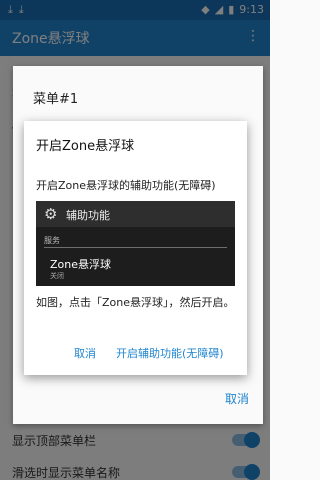 This screenshot has height=480, width=320. I want to click on divider, so click(135, 247).